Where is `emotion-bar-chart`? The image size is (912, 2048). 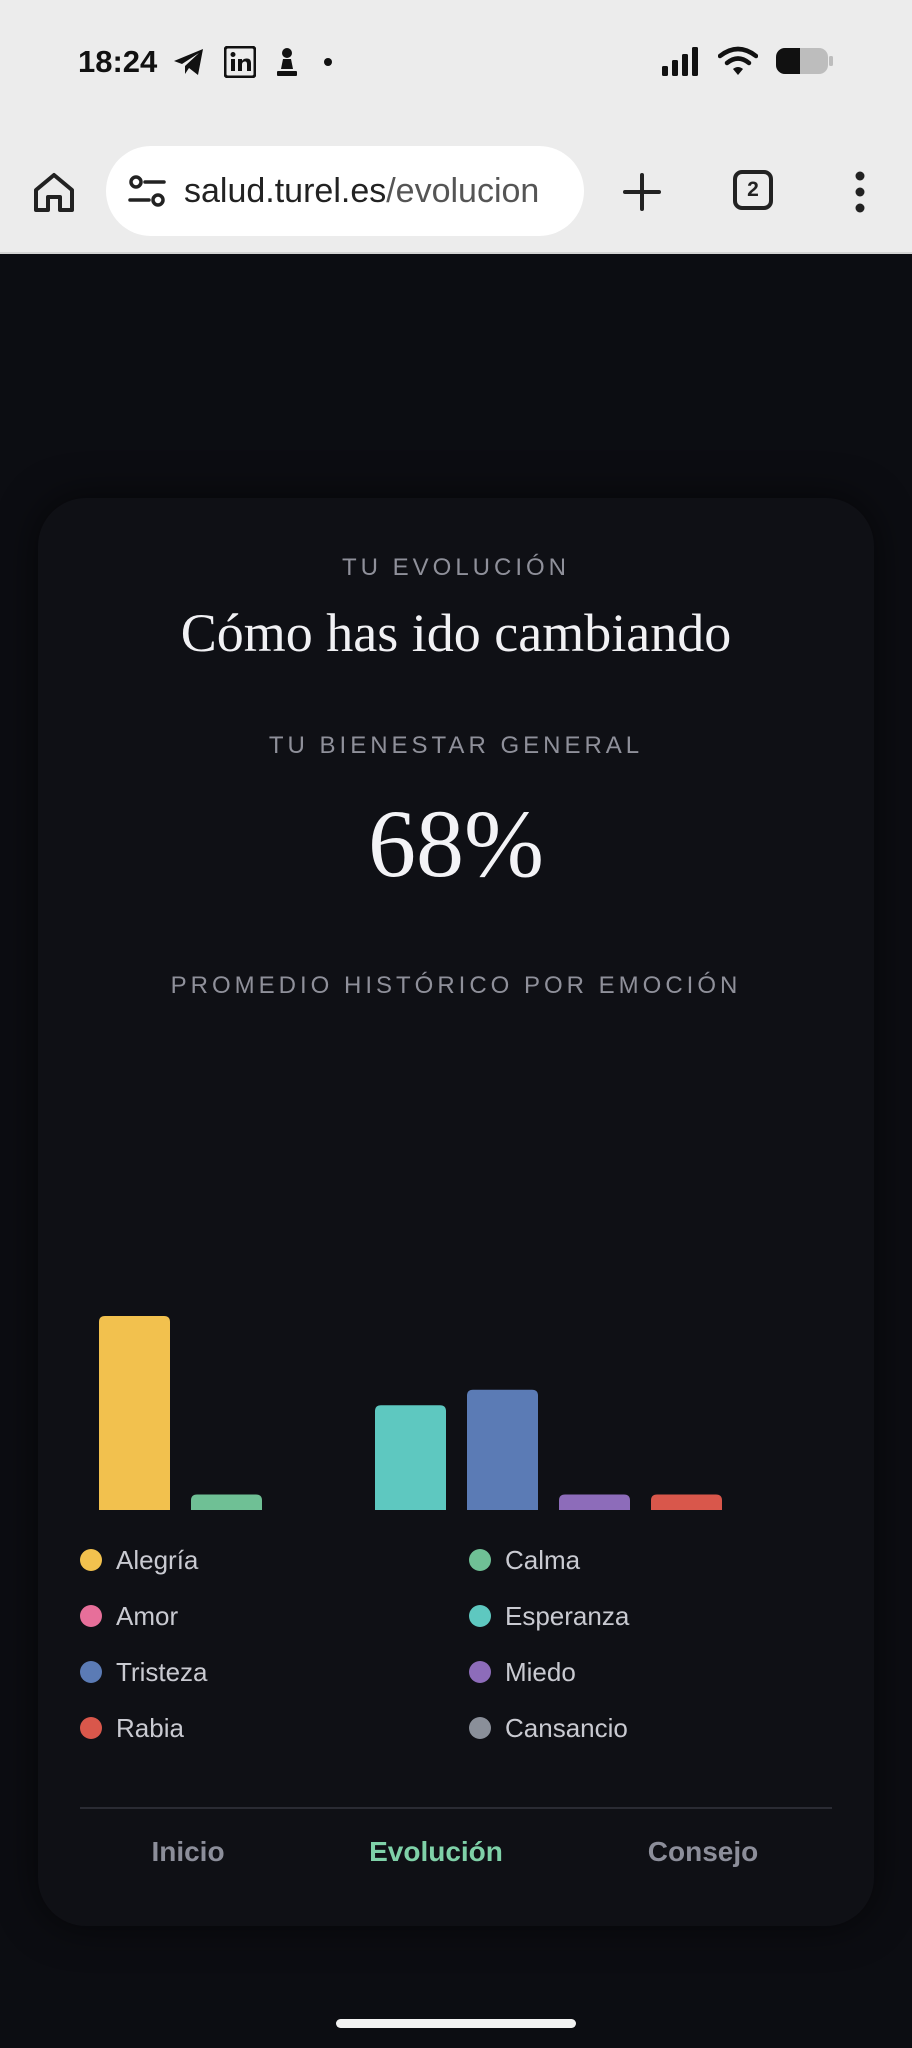 emotion-bar-chart is located at coordinates (410, 1413).